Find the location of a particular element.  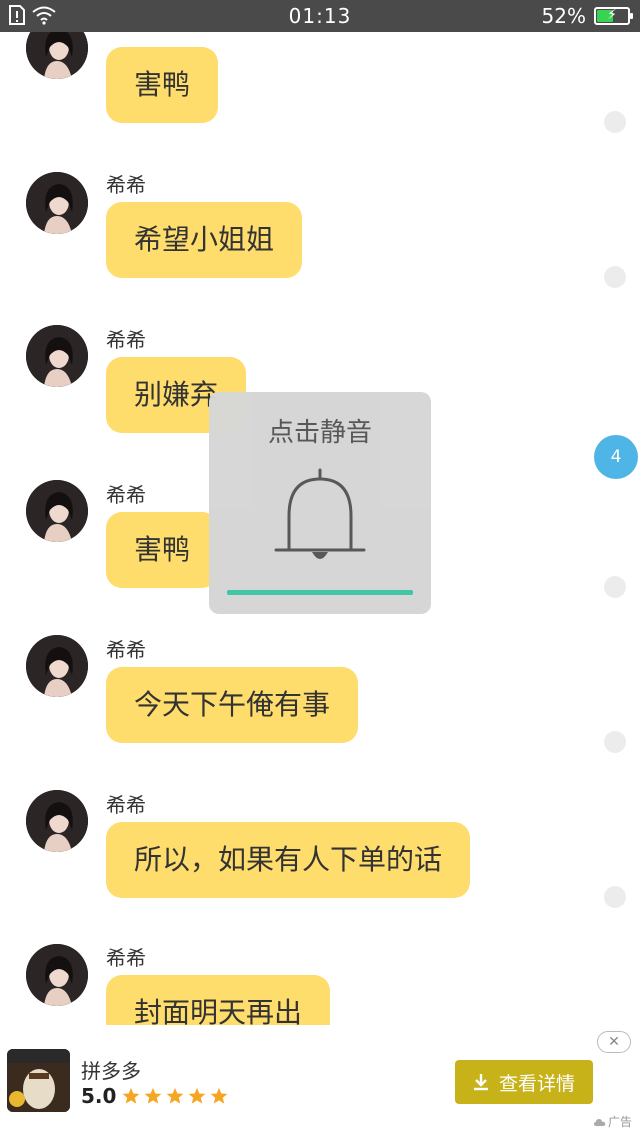

charging-bolt-icon: ⚡ is located at coordinates (612, 15).